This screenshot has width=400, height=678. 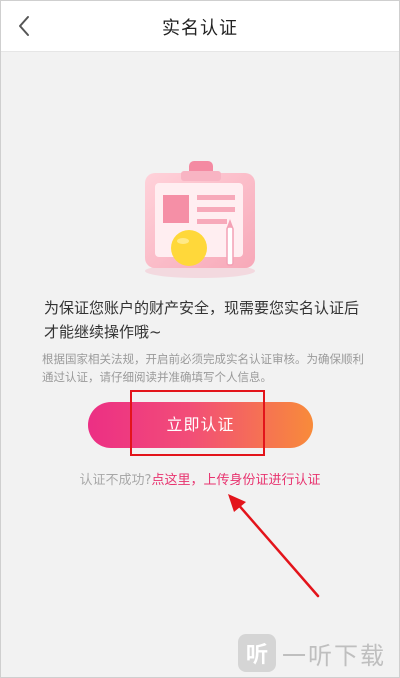 I want to click on upload-id-link: 点这里，上传身份证进行认证, so click(x=235, y=480).